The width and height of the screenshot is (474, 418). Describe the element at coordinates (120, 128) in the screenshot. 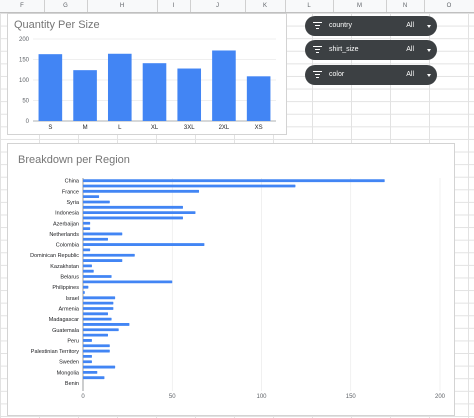

I see `x-tick-label: L` at that location.